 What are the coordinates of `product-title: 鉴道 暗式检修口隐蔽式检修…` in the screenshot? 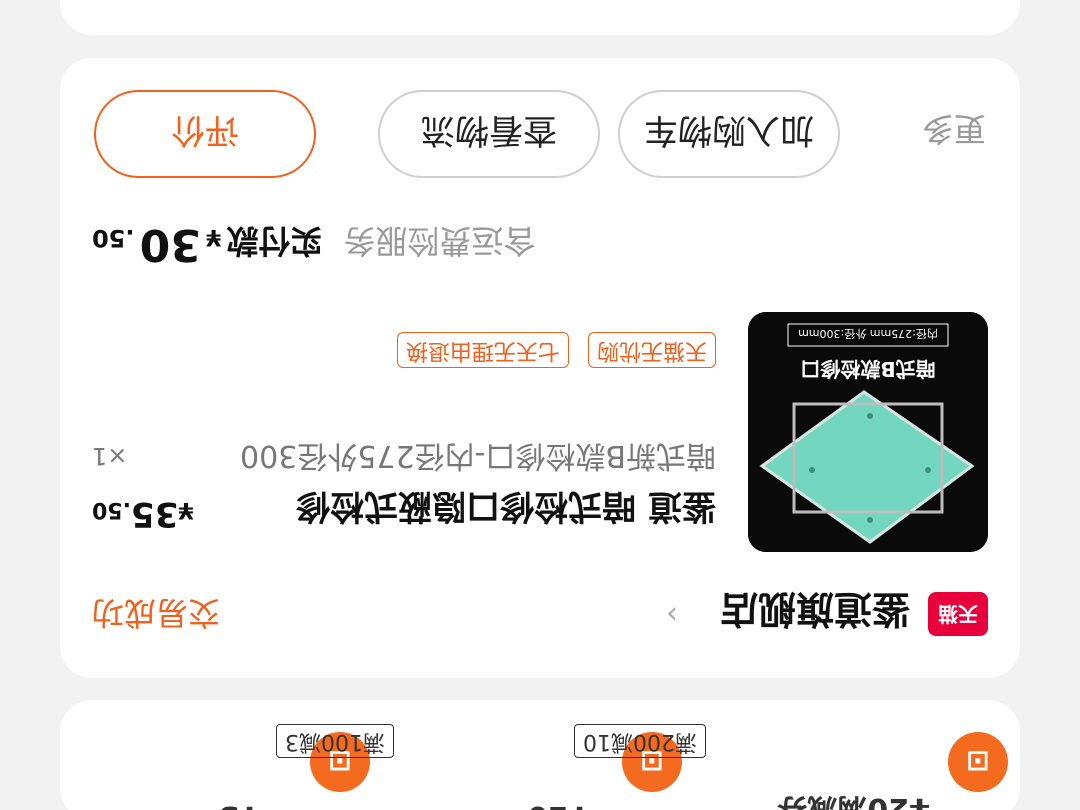 It's located at (506, 509).